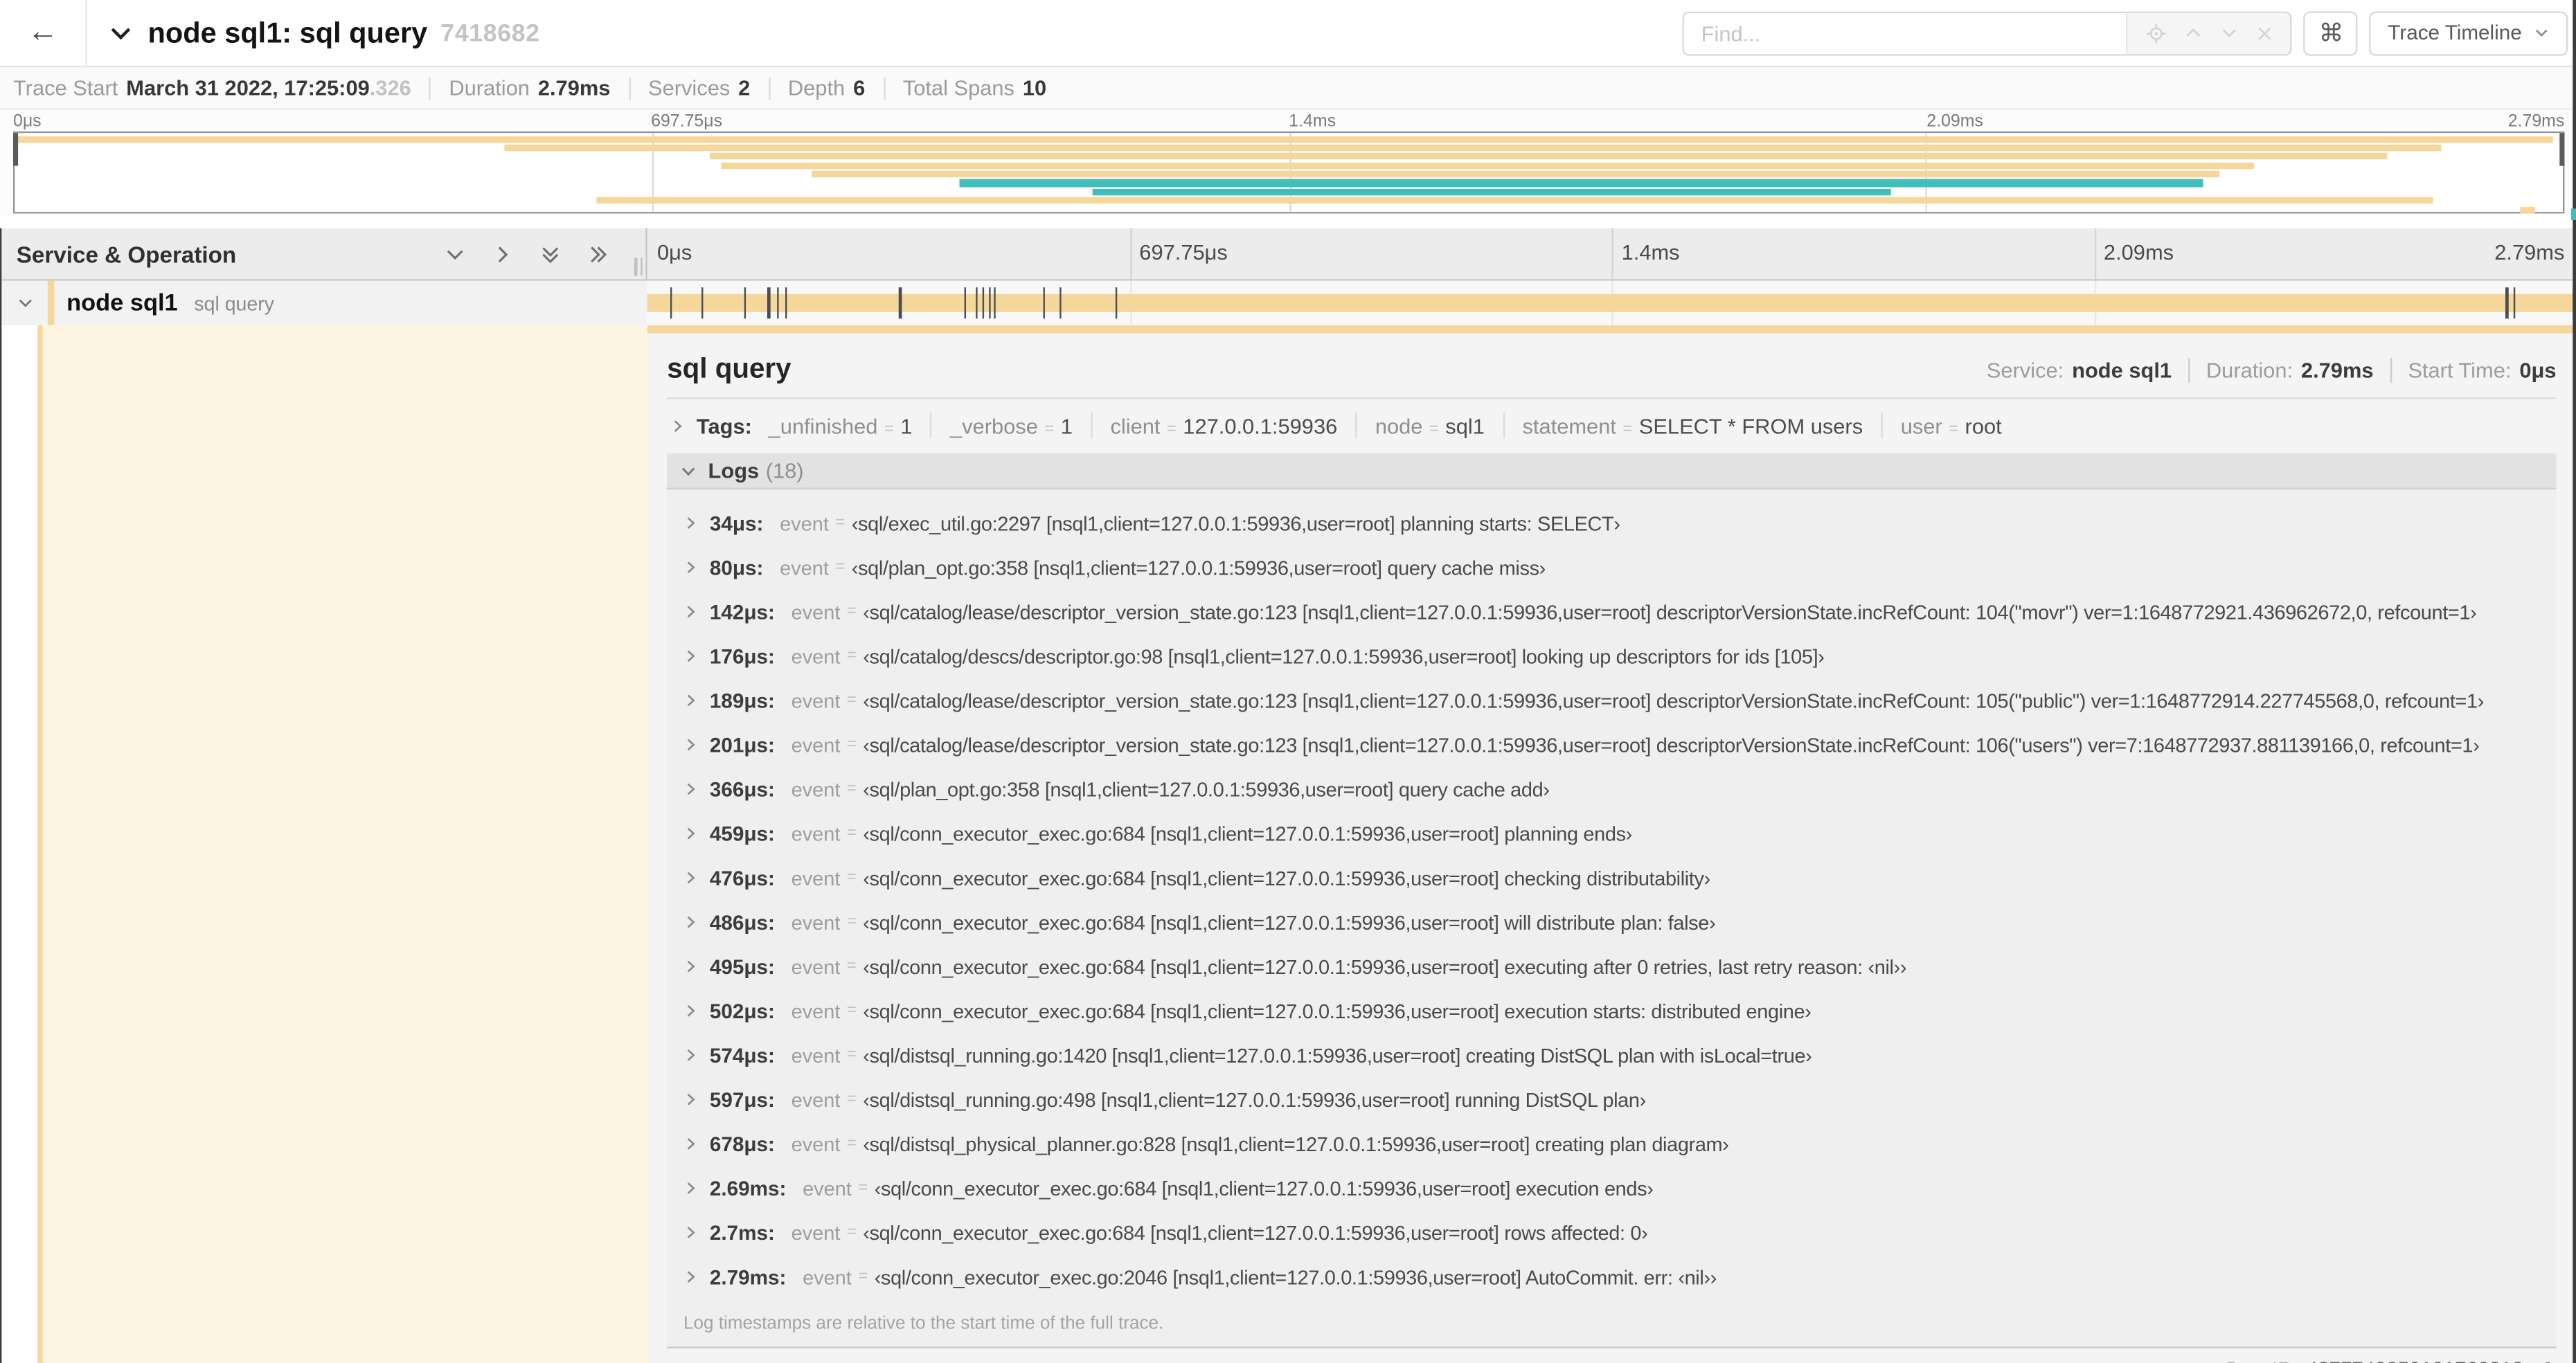 This screenshot has height=1363, width=2576. What do you see at coordinates (2455, 33) in the screenshot?
I see `trace-timeline-label: Trace Timeline` at bounding box center [2455, 33].